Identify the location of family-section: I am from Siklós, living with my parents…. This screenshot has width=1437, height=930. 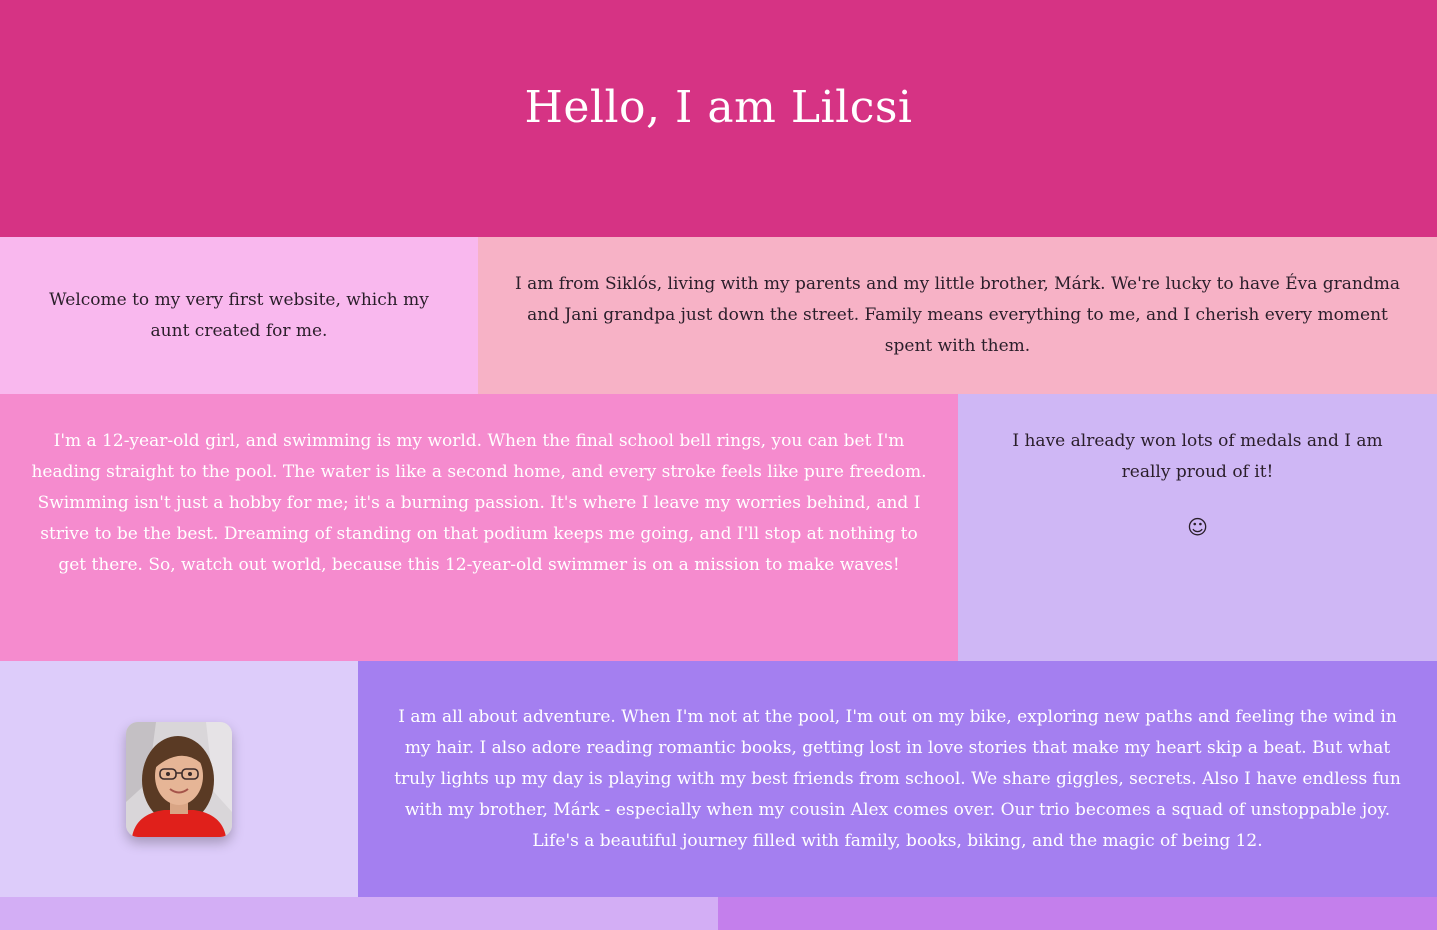
(957, 315).